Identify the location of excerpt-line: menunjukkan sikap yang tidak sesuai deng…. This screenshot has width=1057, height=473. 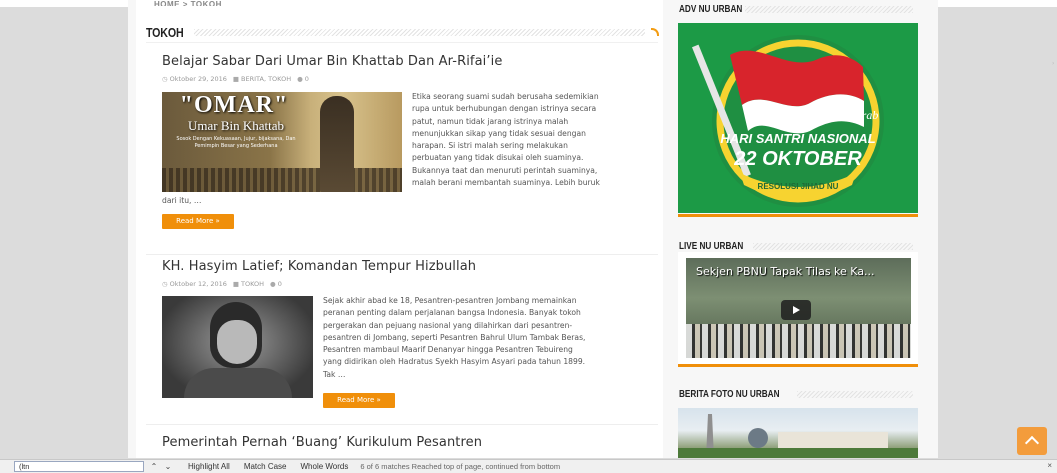
(499, 133).